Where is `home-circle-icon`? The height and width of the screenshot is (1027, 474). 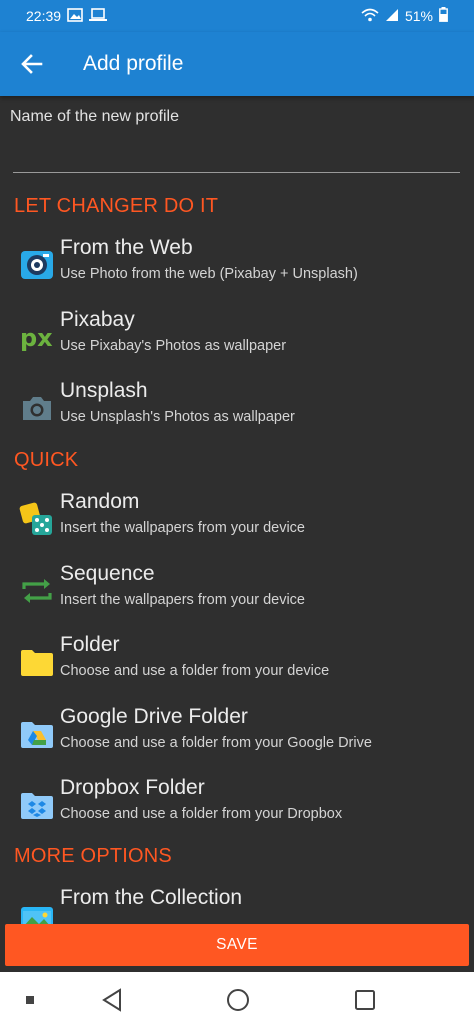
home-circle-icon is located at coordinates (238, 1000).